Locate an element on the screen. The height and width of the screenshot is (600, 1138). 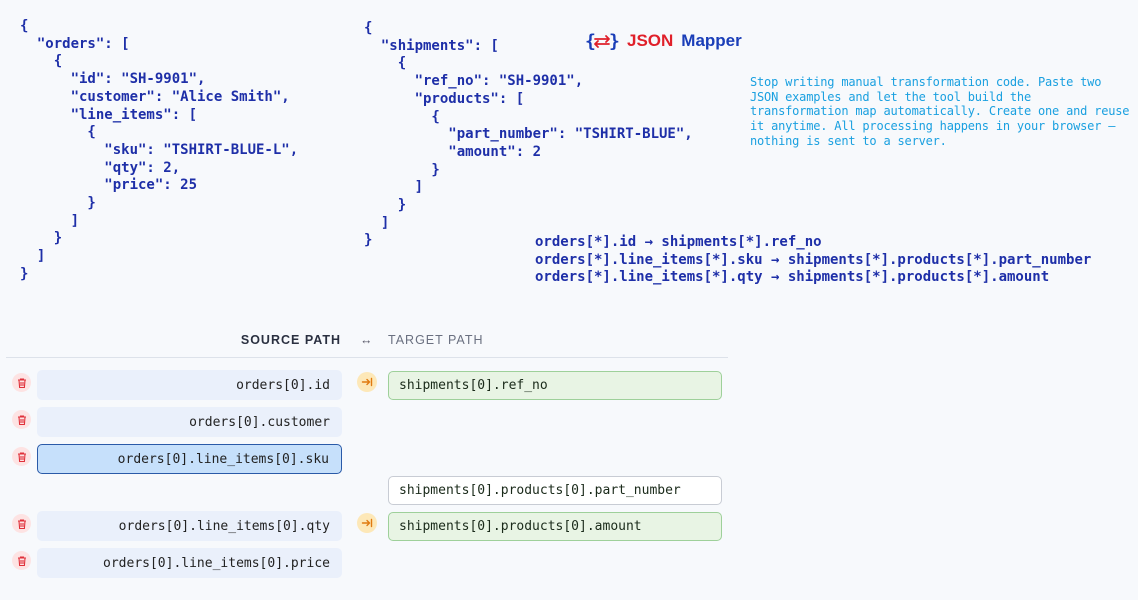
source-path-header: SOURCE PATH is located at coordinates (290, 340).